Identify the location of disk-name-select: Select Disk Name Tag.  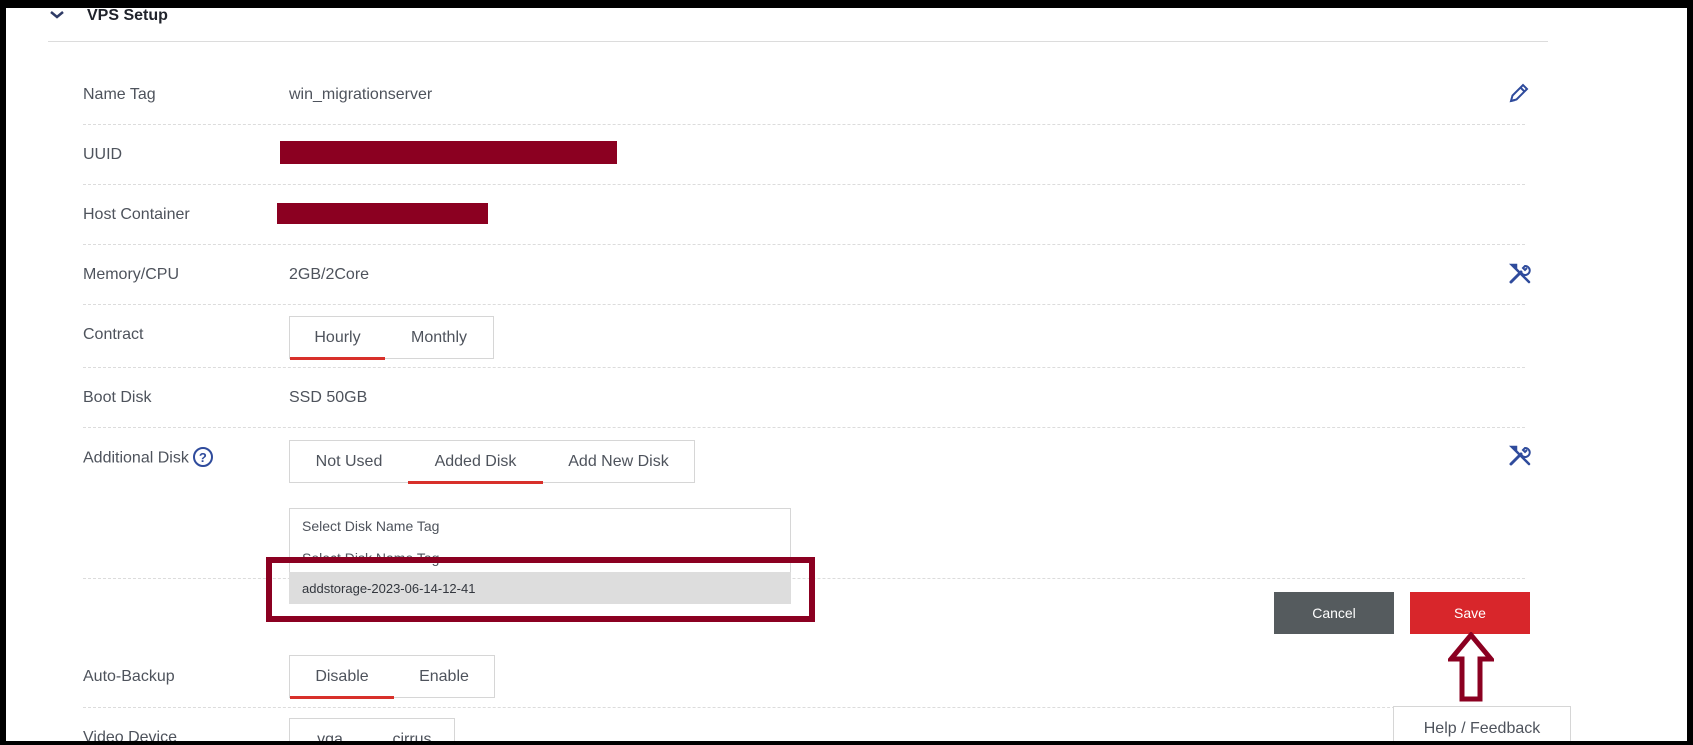
(540, 525).